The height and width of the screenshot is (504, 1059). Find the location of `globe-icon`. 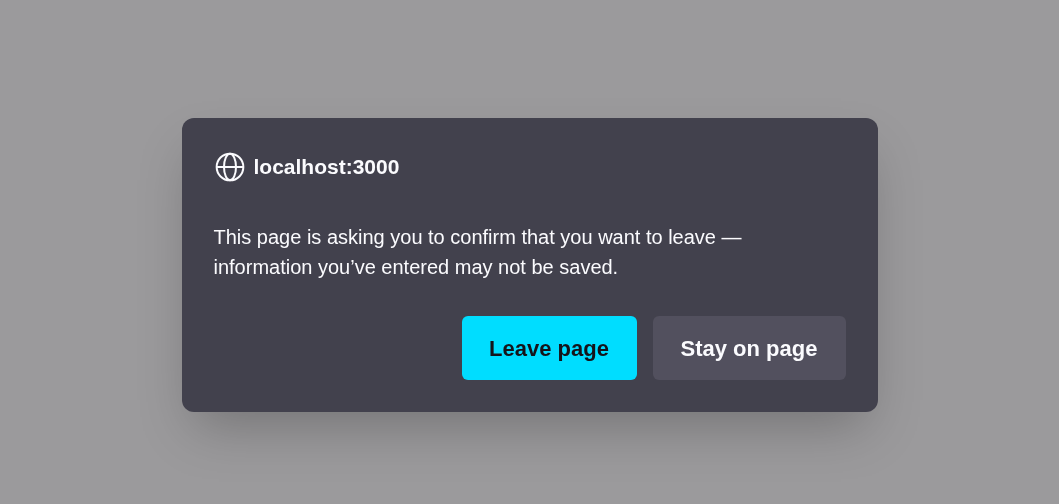

globe-icon is located at coordinates (229, 167).